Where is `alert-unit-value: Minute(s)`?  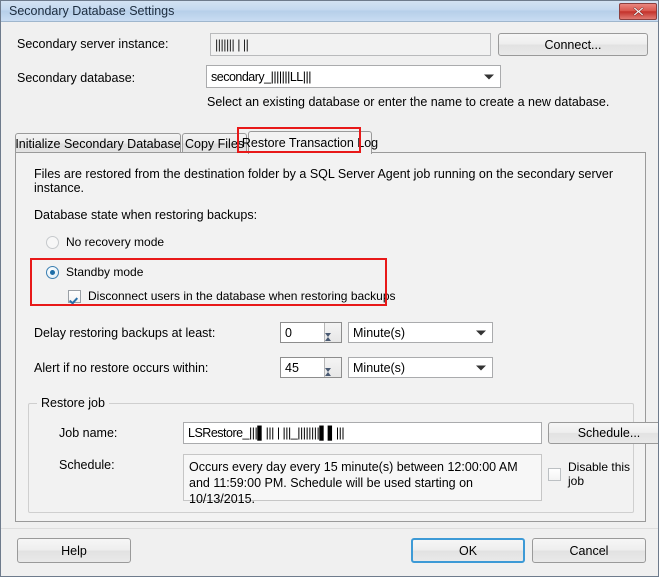 alert-unit-value: Minute(s) is located at coordinates (379, 367).